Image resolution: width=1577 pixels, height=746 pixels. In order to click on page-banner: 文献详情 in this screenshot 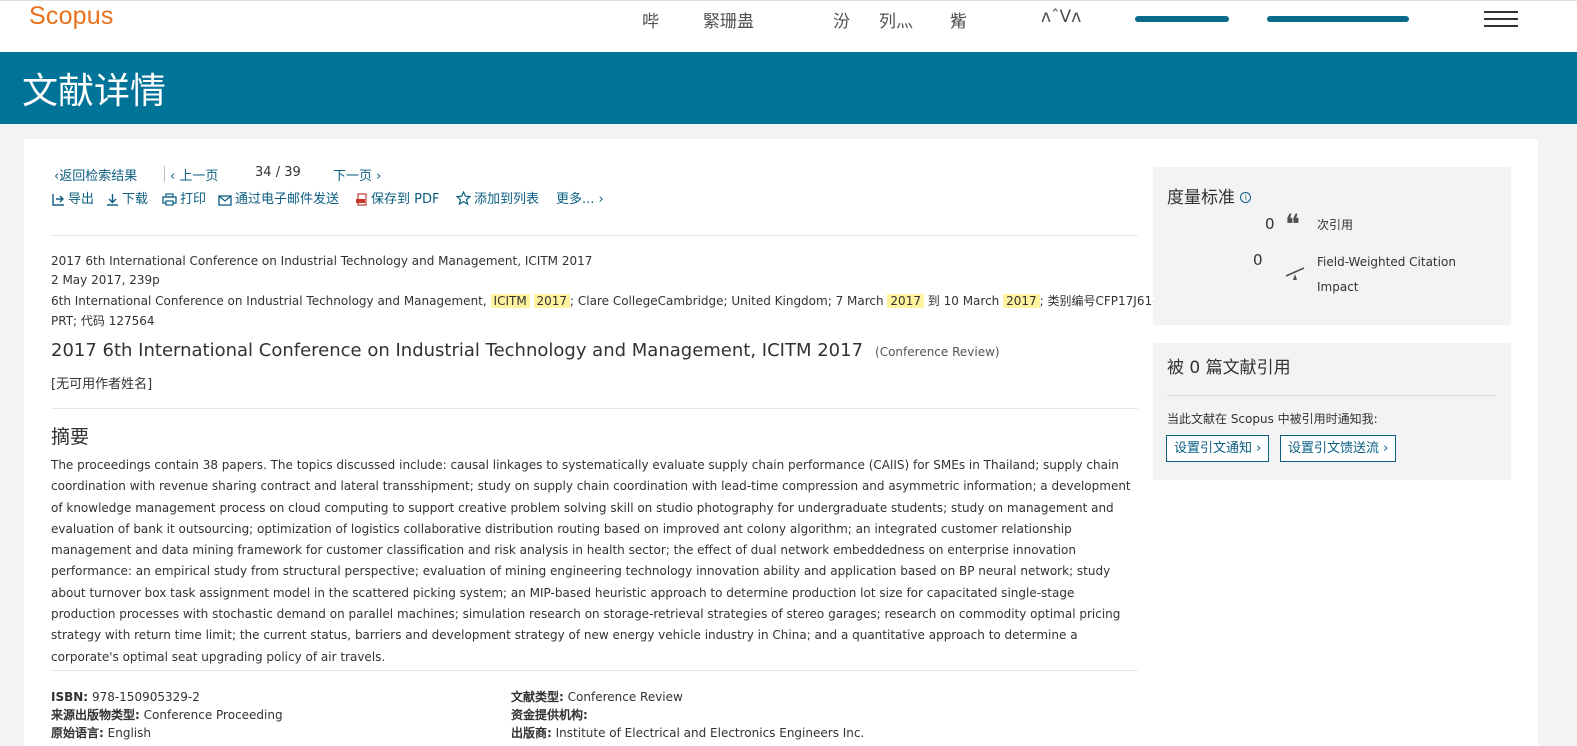, I will do `click(788, 88)`.